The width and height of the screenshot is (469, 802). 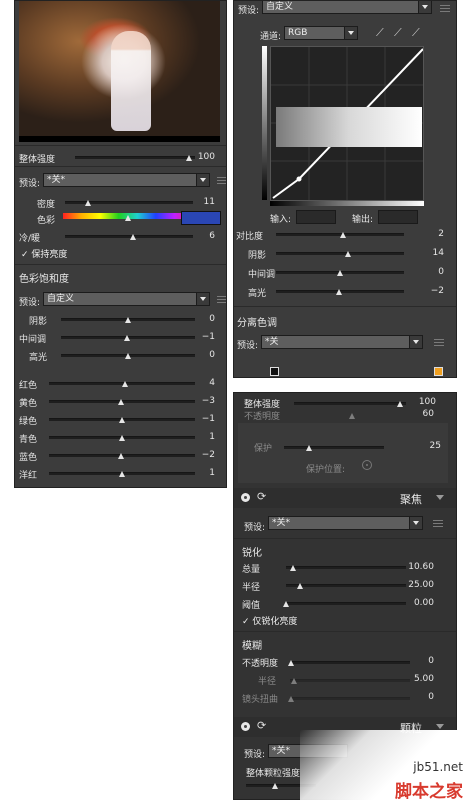 What do you see at coordinates (28, 440) in the screenshot?
I see `color-row-3-label: 青色` at bounding box center [28, 440].